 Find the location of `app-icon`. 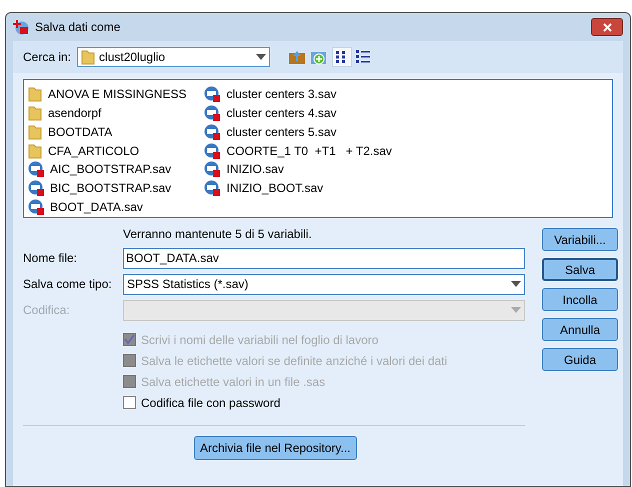

app-icon is located at coordinates (21, 27).